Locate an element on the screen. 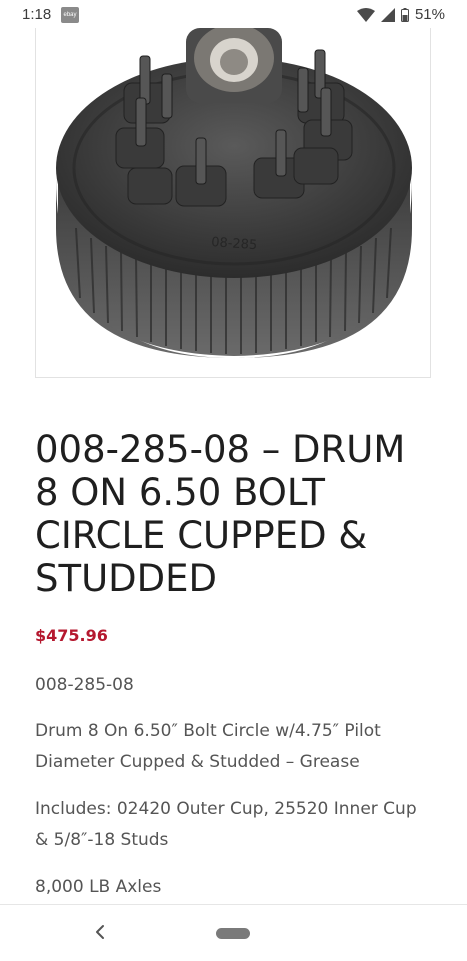 The image size is (467, 961). wifi-icon is located at coordinates (365, 14).